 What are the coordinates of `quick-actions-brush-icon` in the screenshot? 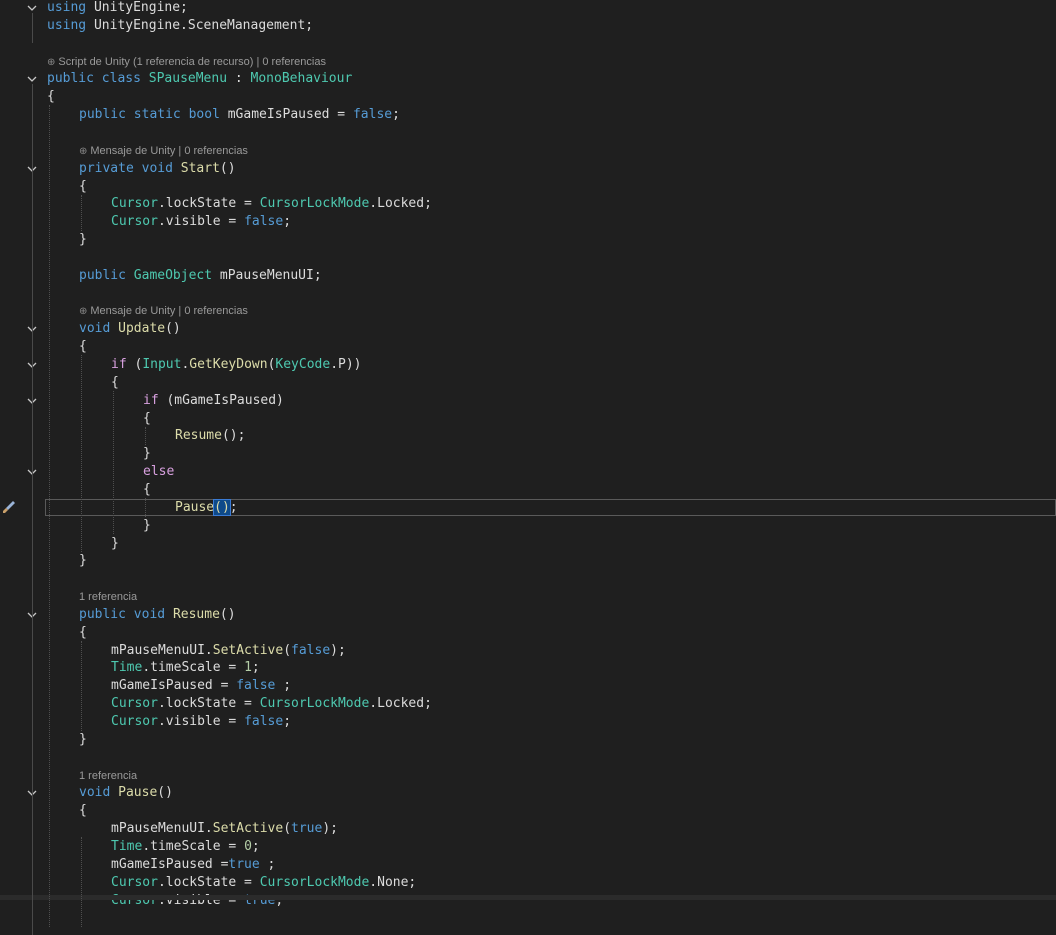 It's located at (9, 508).